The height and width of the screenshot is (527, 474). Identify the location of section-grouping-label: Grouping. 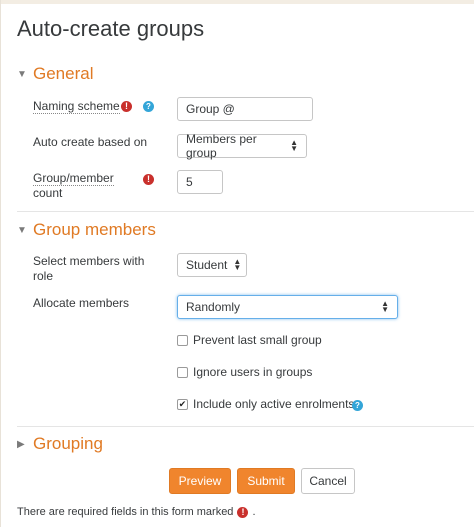
(68, 443).